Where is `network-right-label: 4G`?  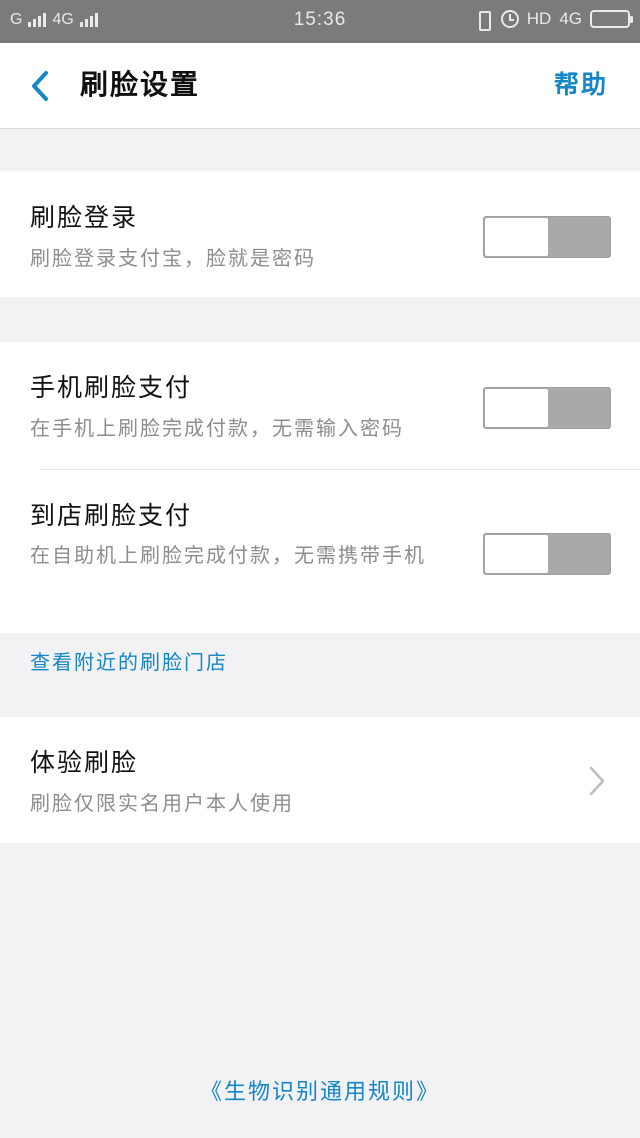 network-right-label: 4G is located at coordinates (570, 18).